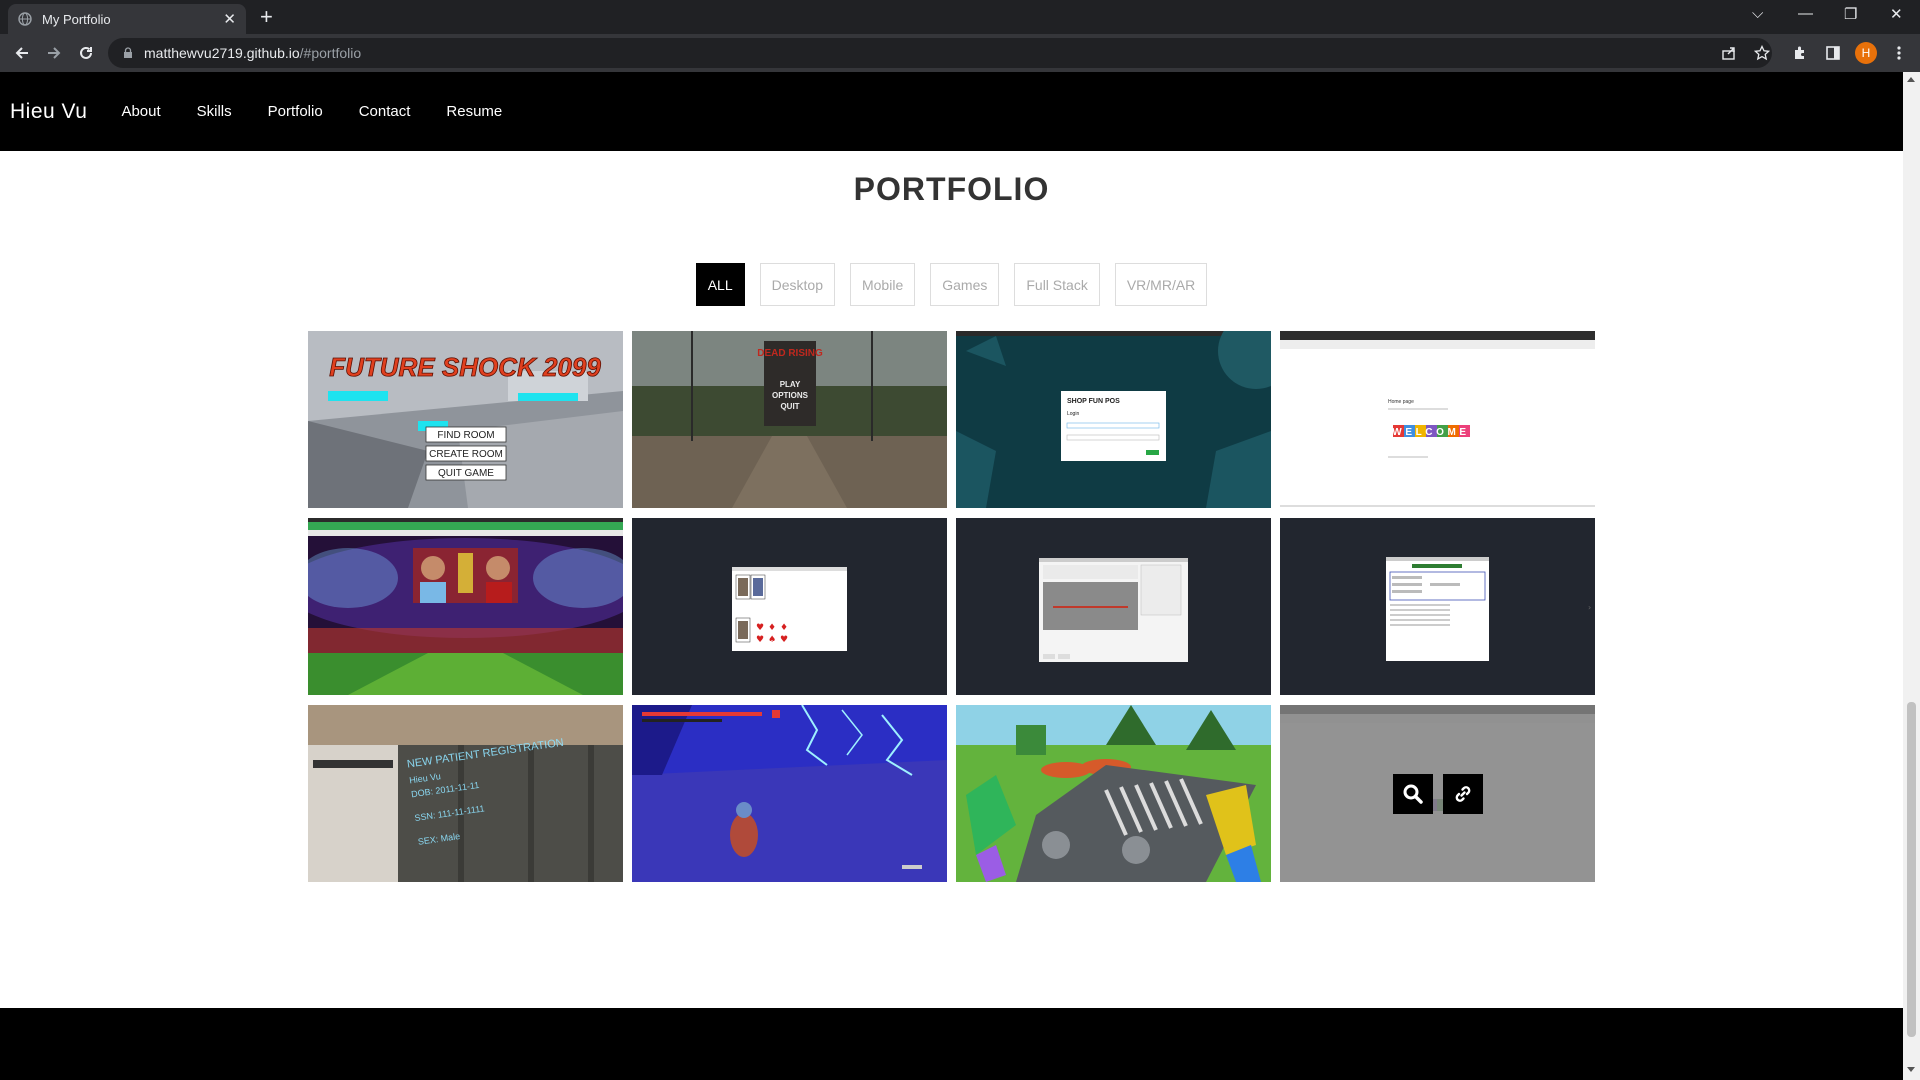 The image size is (1920, 1080). I want to click on nav-link-skills: Skills, so click(214, 111).